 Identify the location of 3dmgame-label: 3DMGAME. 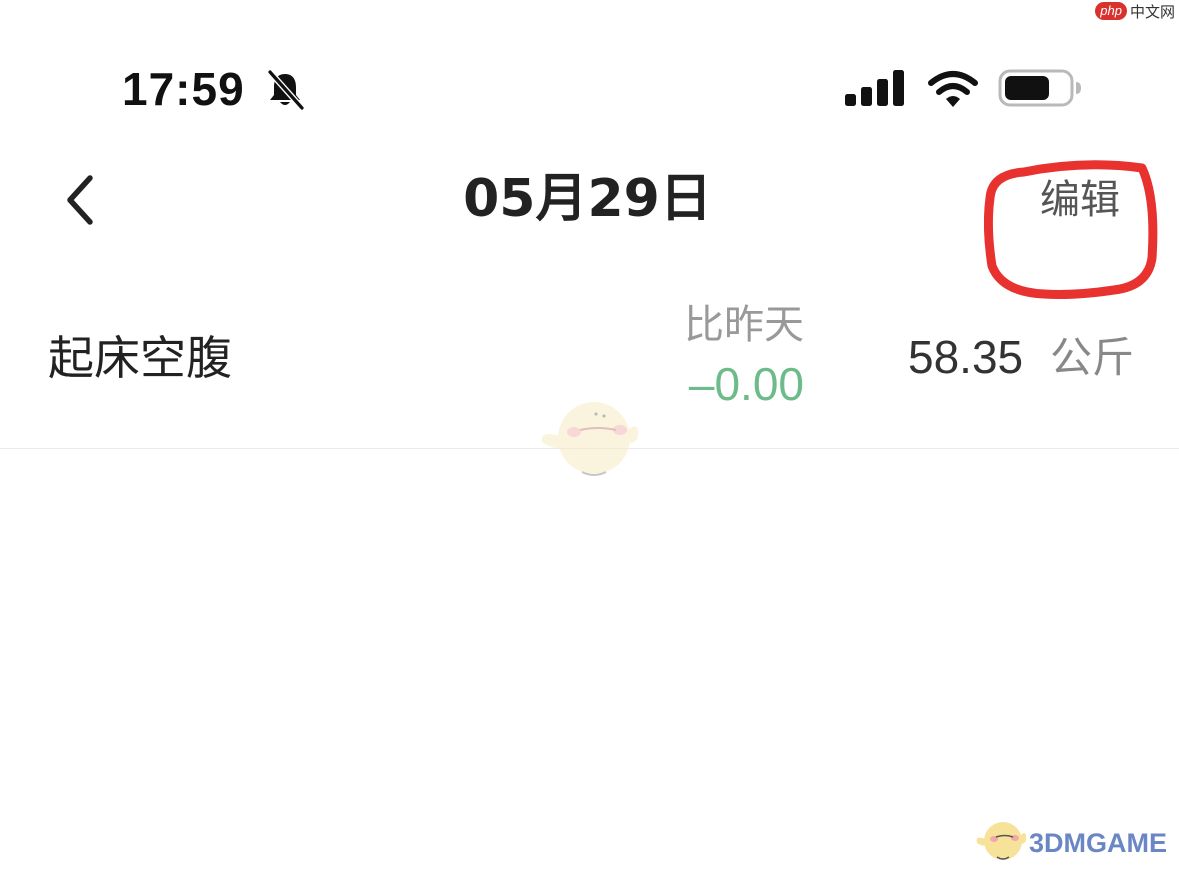
(1097, 842).